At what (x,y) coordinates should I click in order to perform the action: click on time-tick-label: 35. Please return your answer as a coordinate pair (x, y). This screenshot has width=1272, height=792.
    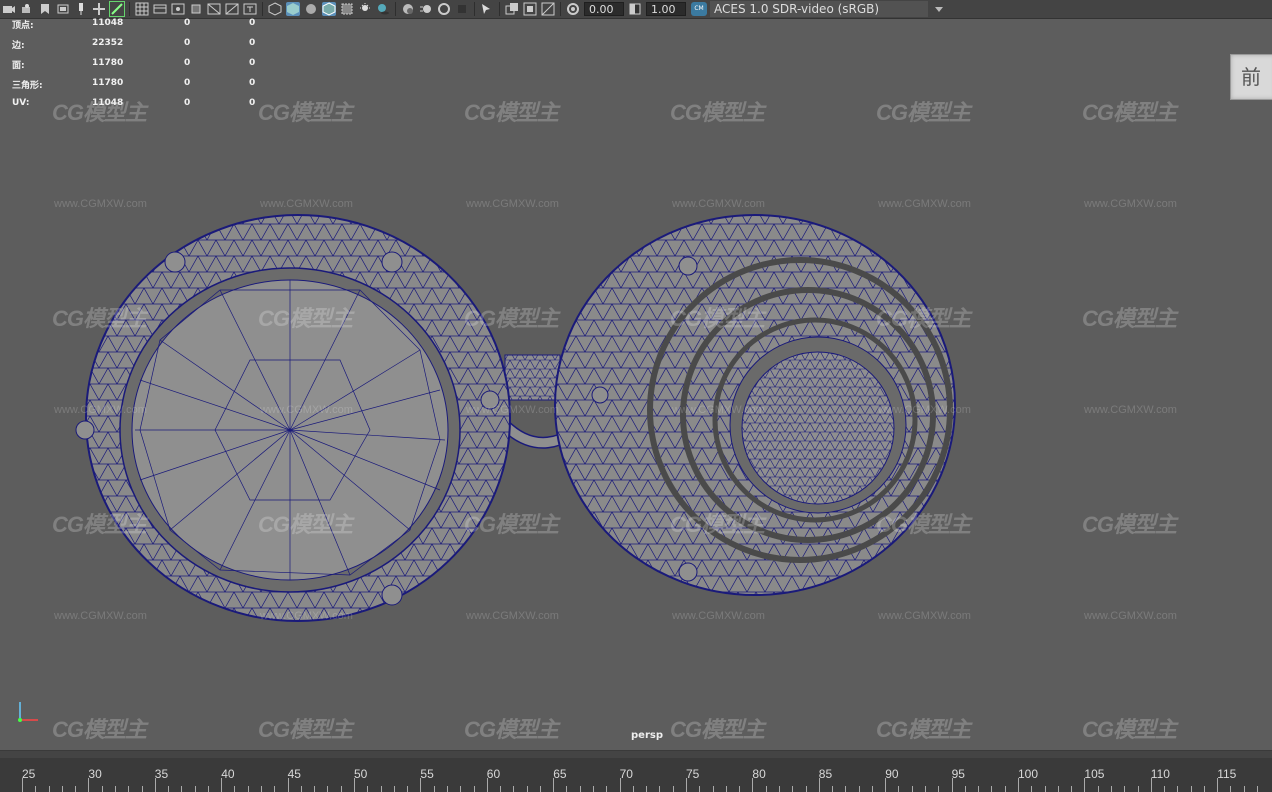
    Looking at the image, I should click on (161, 774).